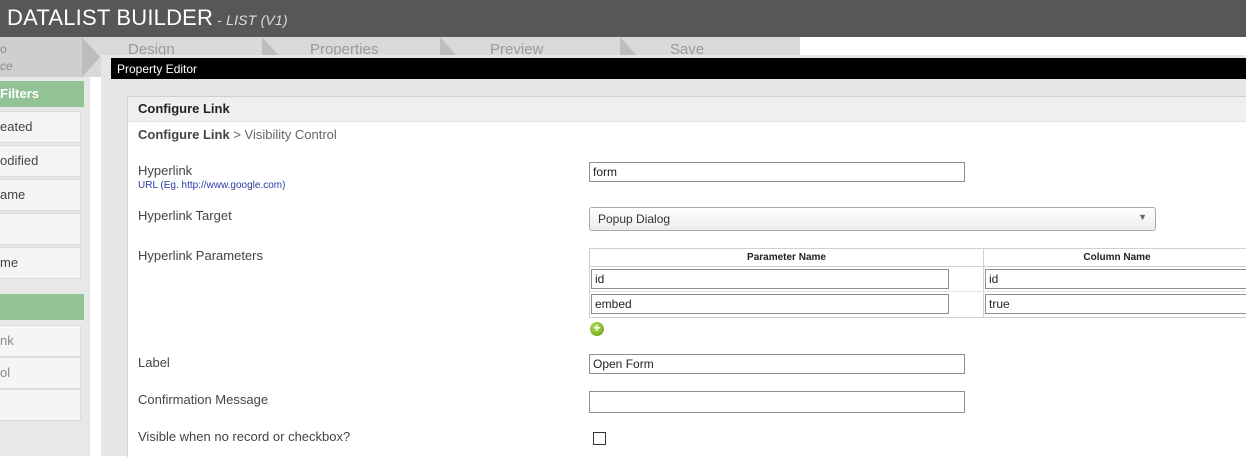 This screenshot has width=1246, height=457. Describe the element at coordinates (872, 219) in the screenshot. I see `hyperlink-target-select: Popup Dialog ▼` at that location.